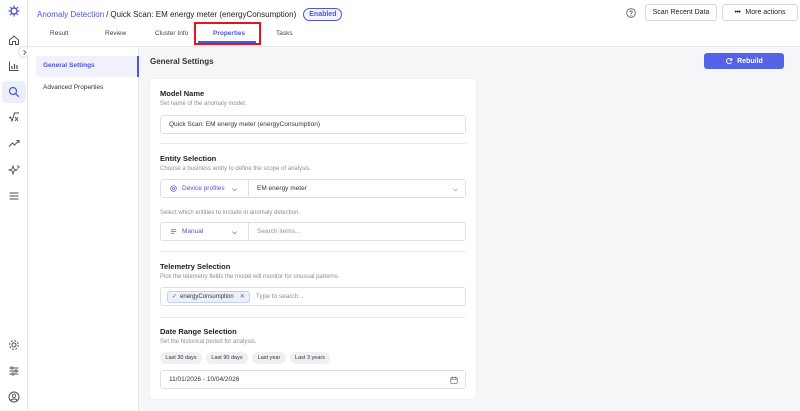 Image resolution: width=800 pixels, height=411 pixels. Describe the element at coordinates (227, 33) in the screenshot. I see `highlight-box` at that location.